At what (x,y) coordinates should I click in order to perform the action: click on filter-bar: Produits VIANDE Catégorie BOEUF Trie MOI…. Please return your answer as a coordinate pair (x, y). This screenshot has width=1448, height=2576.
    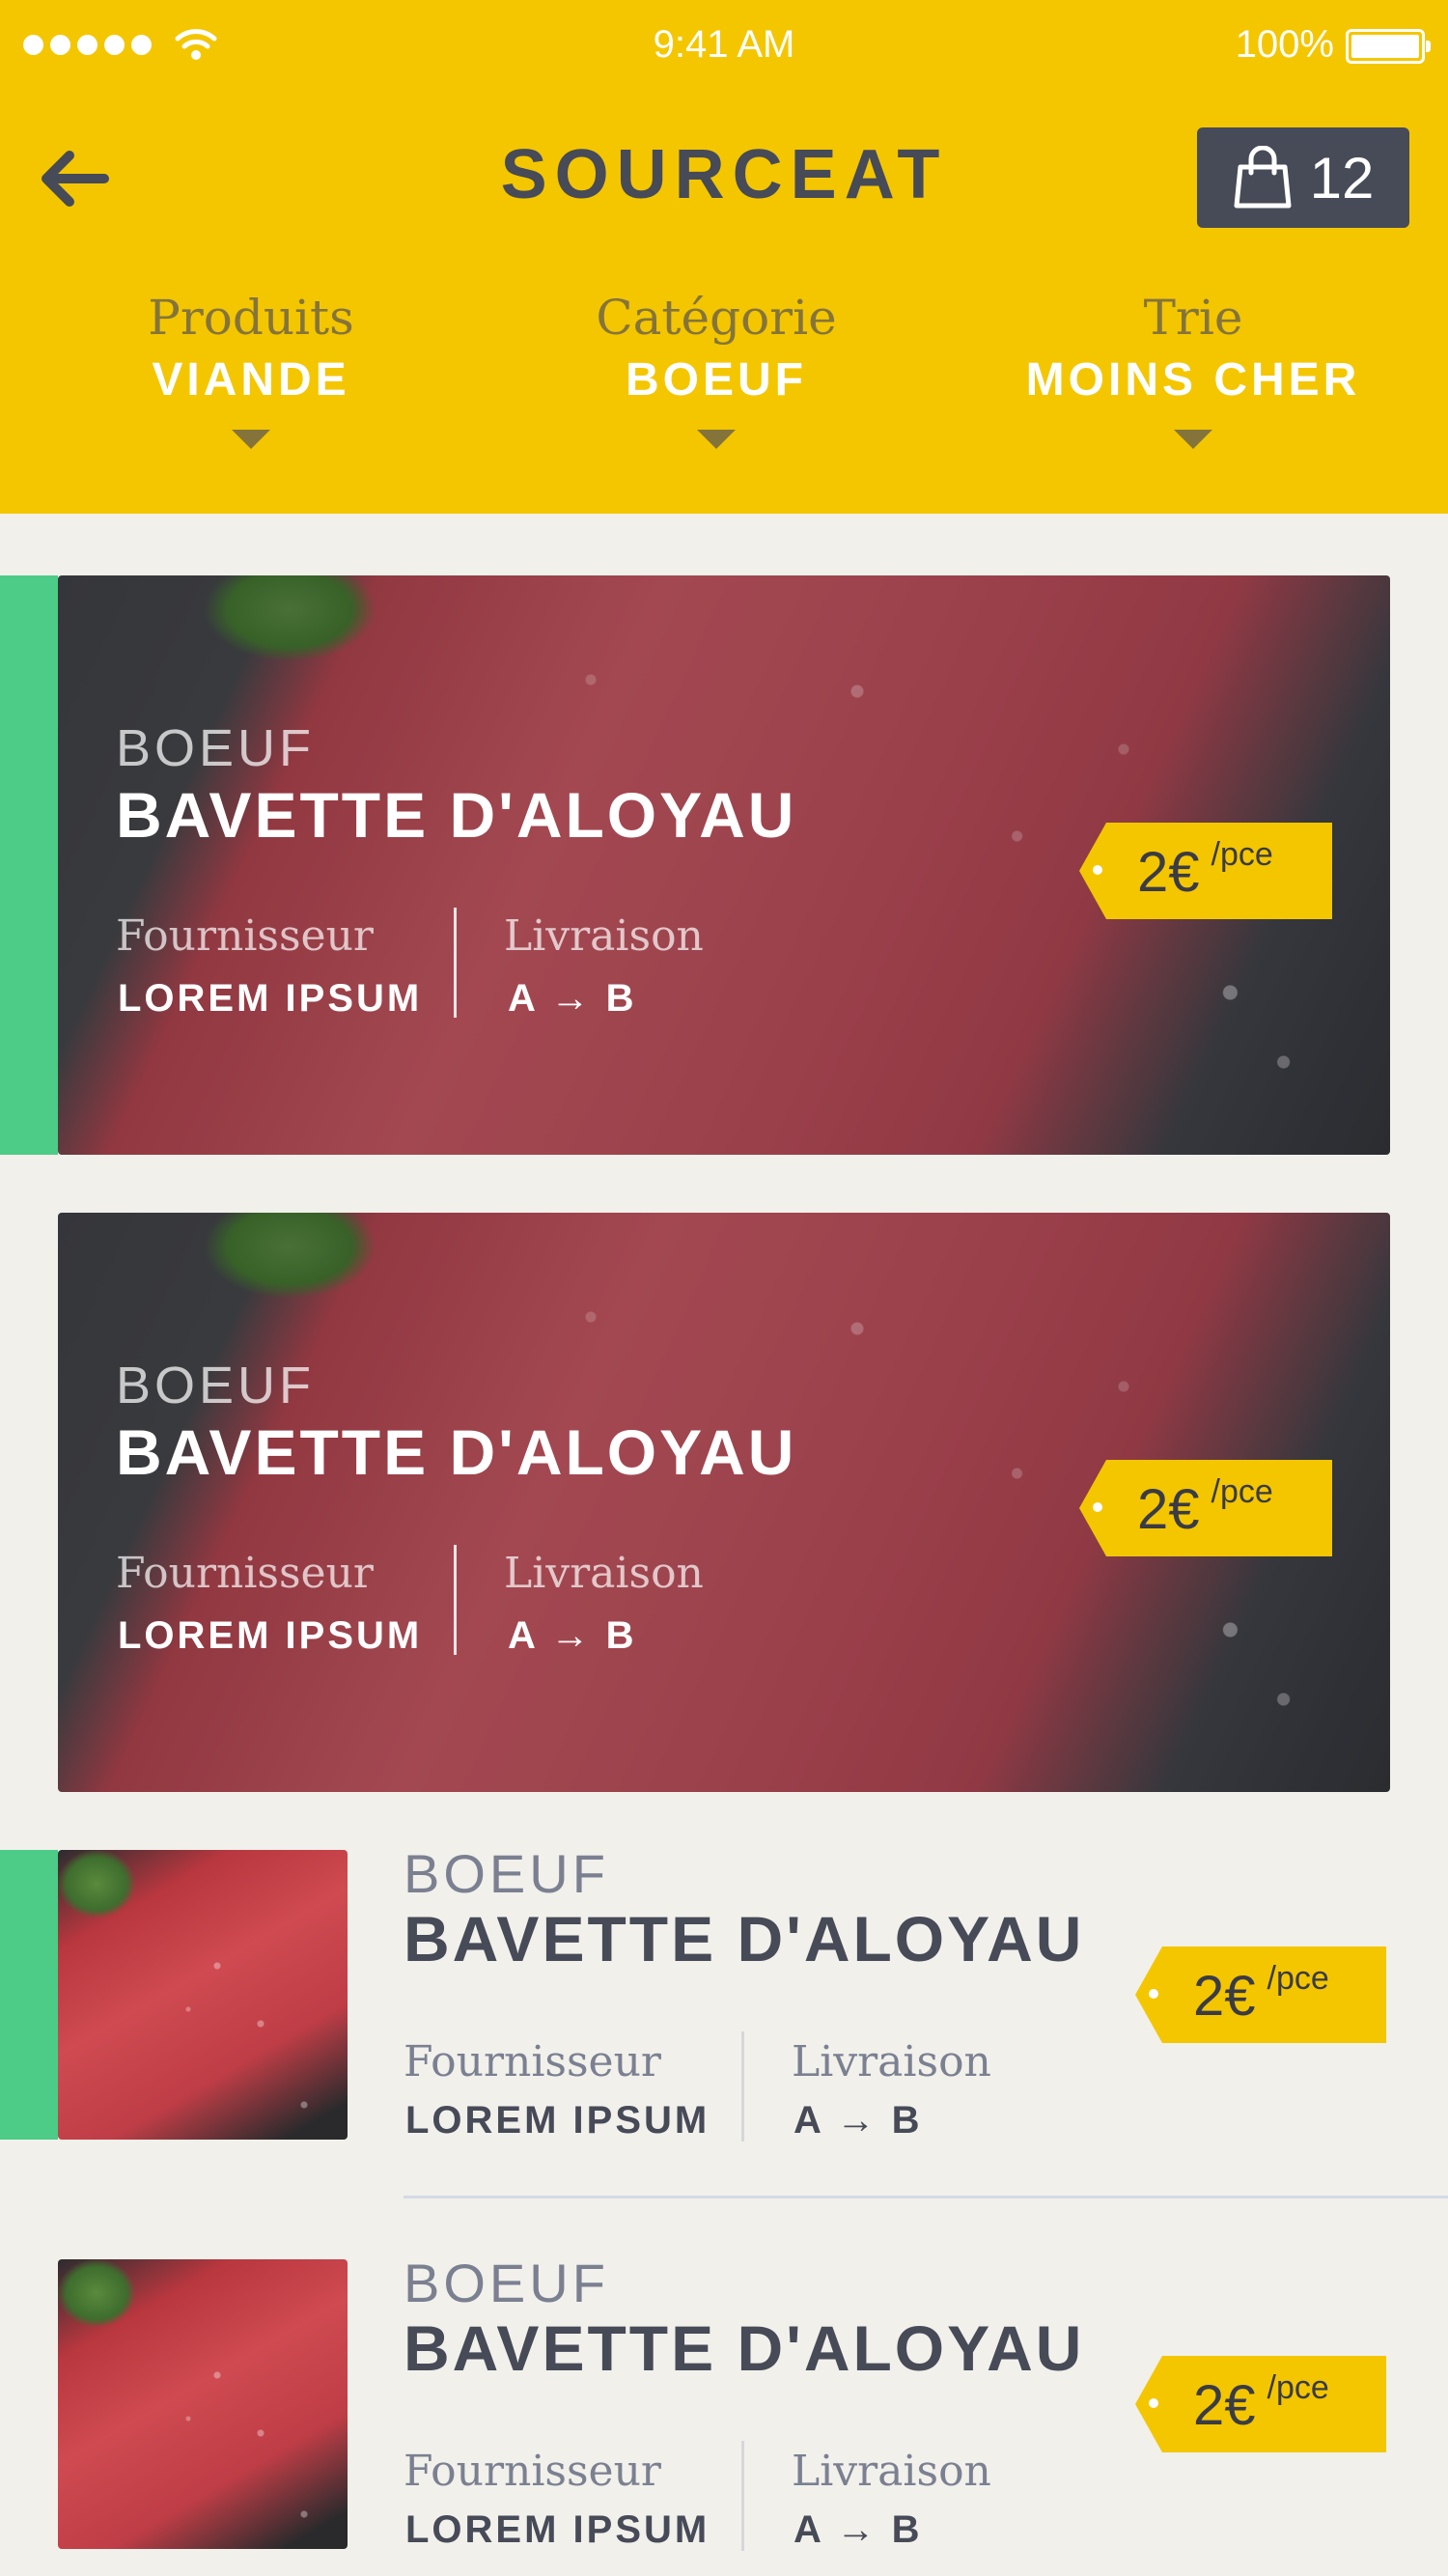
    Looking at the image, I should click on (724, 387).